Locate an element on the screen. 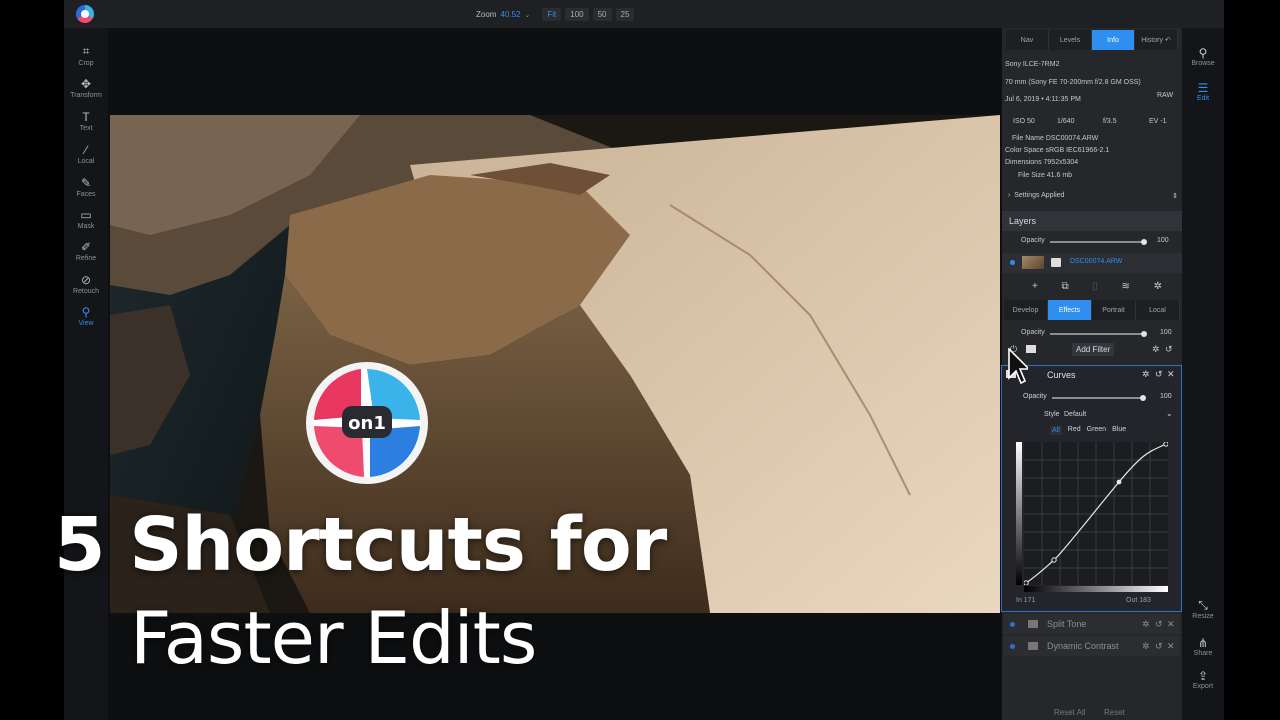 This screenshot has height=720, width=1280. layer-thumbnail is located at coordinates (1033, 262).